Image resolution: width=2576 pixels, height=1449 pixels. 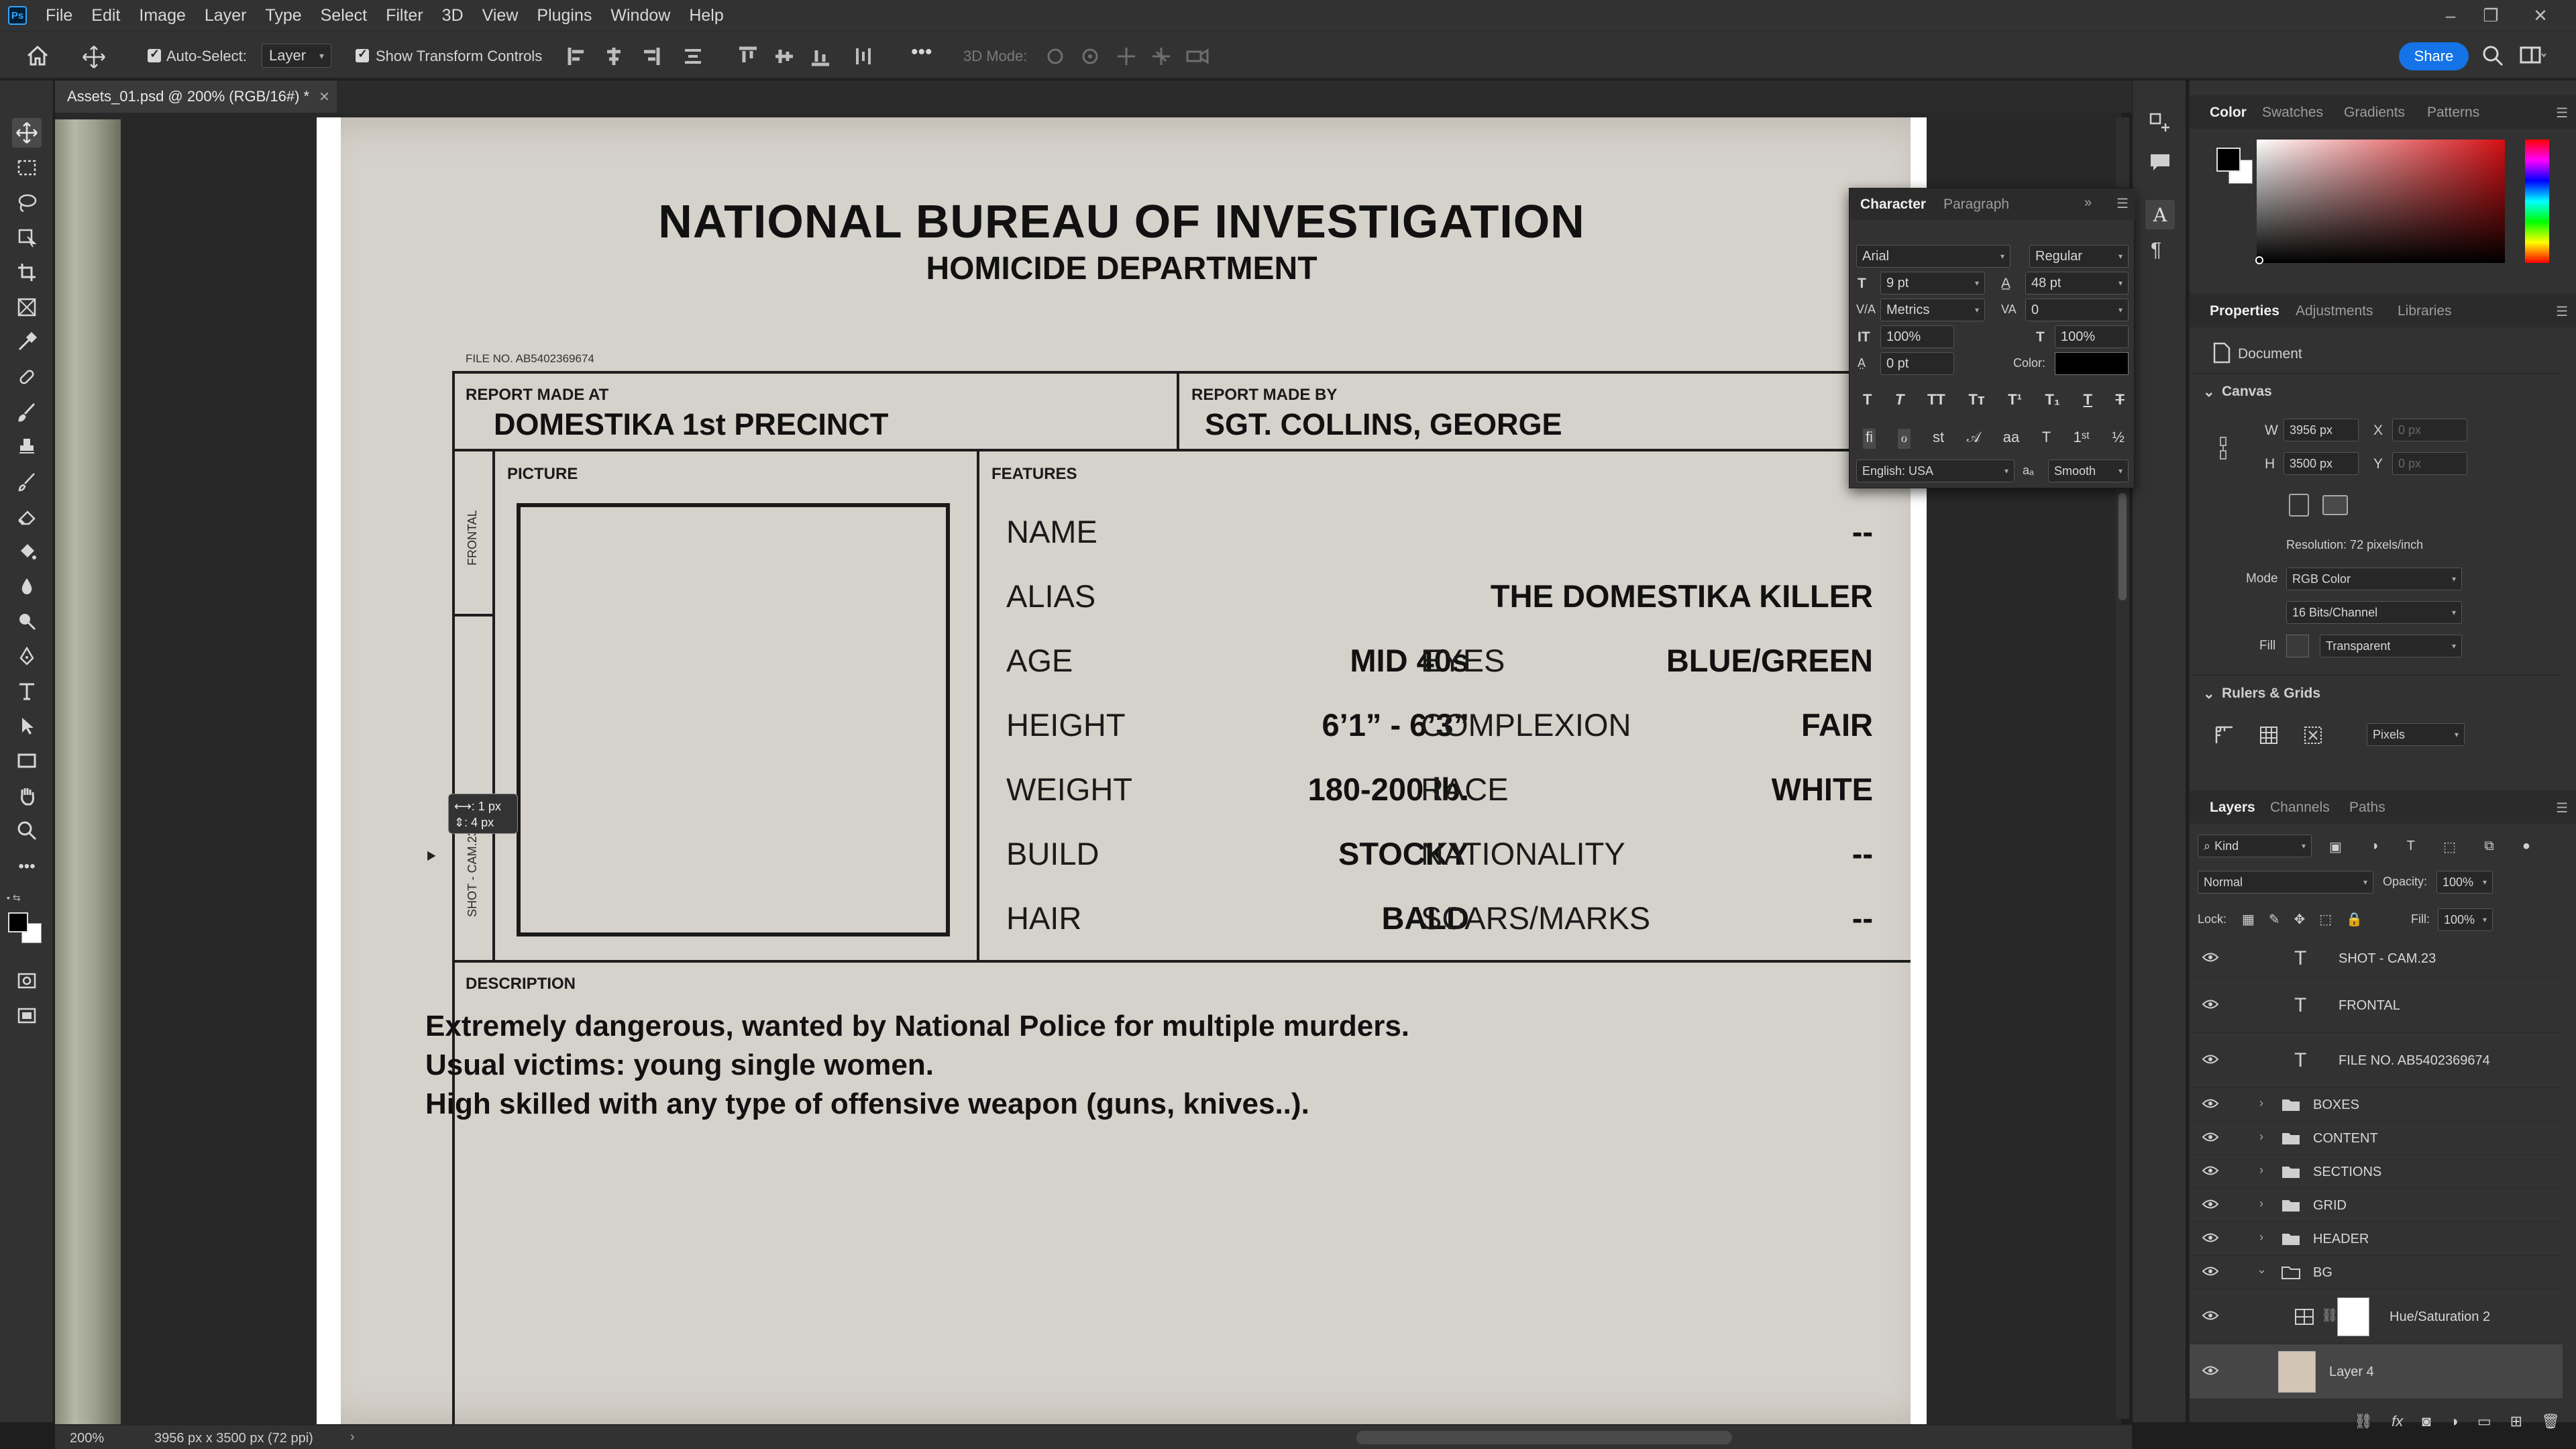 I want to click on clone-stamp-tool-icon, so click(x=27, y=447).